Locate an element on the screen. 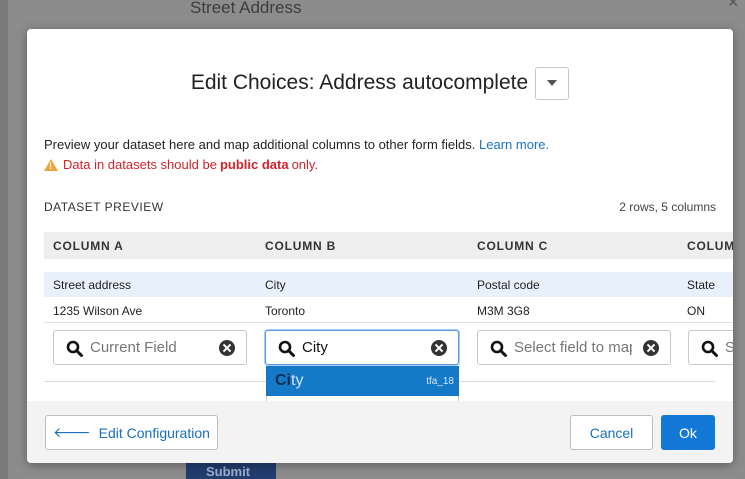 Image resolution: width=745 pixels, height=479 pixels. table-cell: M3M 3G8 is located at coordinates (503, 311).